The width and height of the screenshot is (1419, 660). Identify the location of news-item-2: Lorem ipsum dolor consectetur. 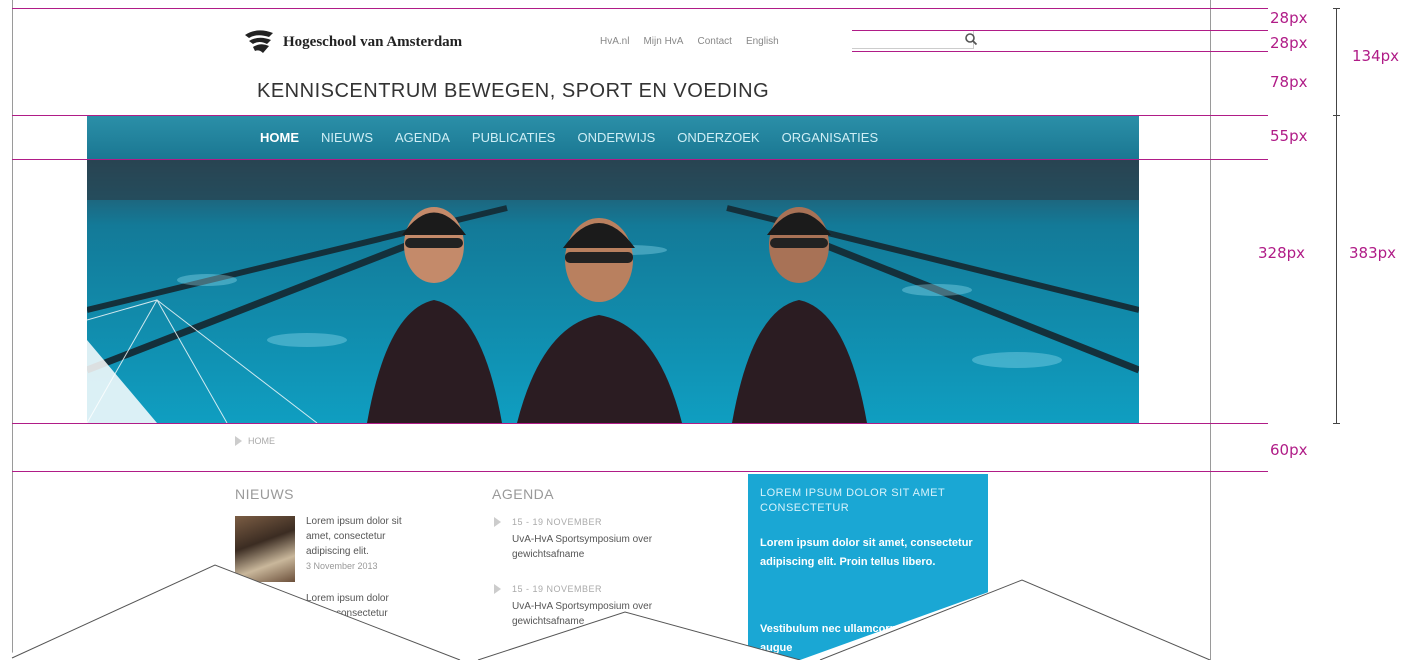
(361, 606).